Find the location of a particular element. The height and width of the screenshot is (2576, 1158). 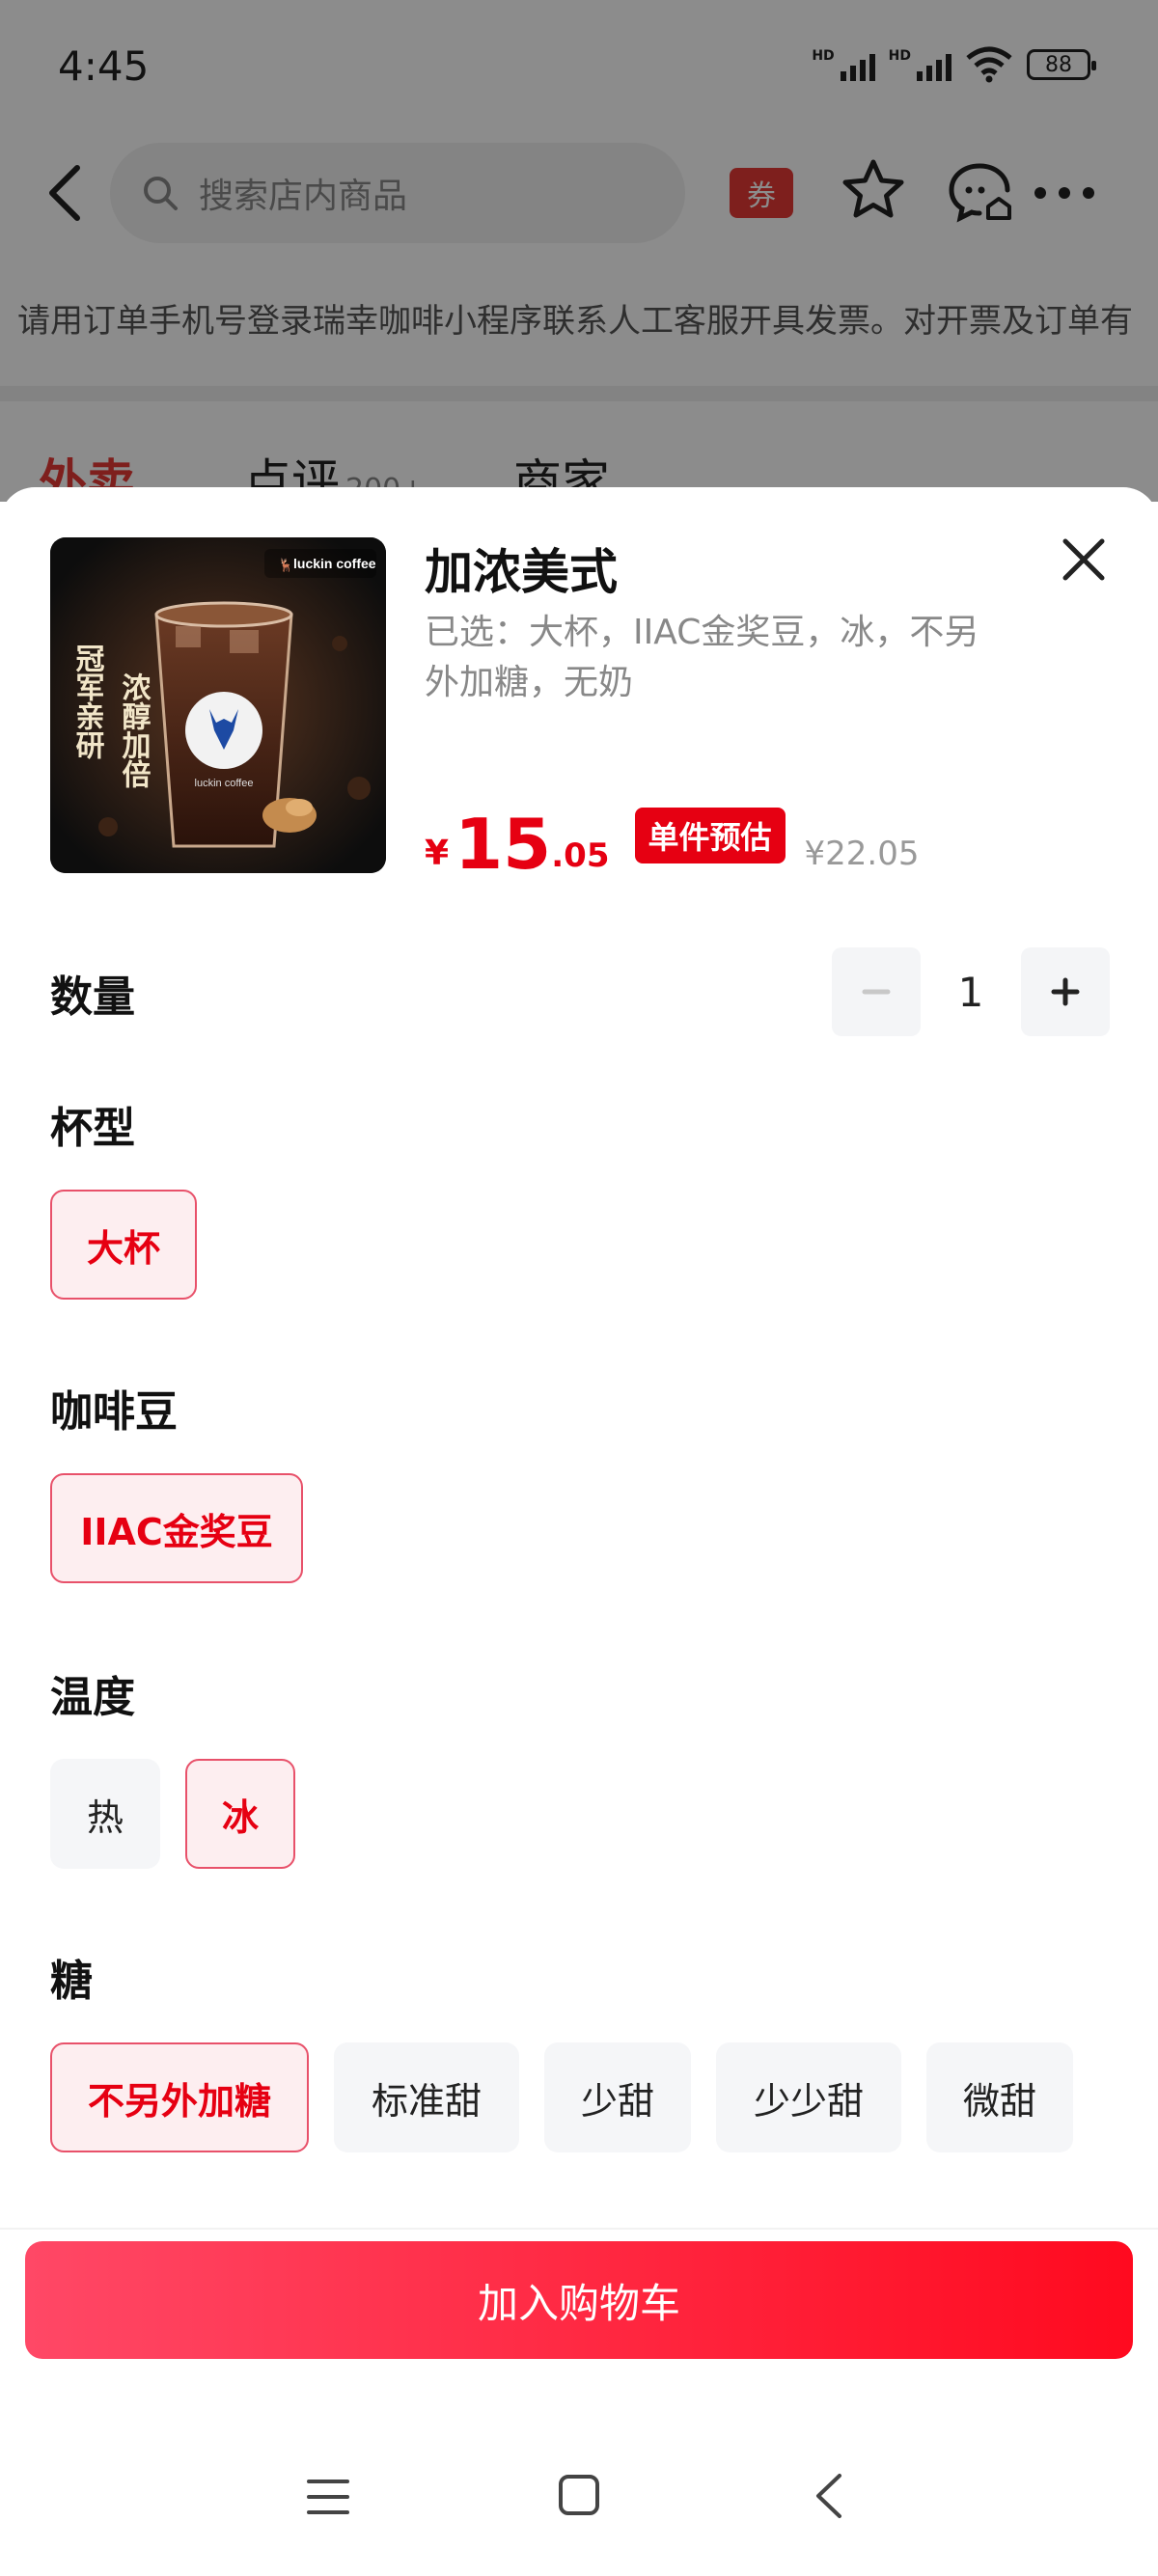

option-iiac-bean: IIAC金奖豆 is located at coordinates (176, 1528).